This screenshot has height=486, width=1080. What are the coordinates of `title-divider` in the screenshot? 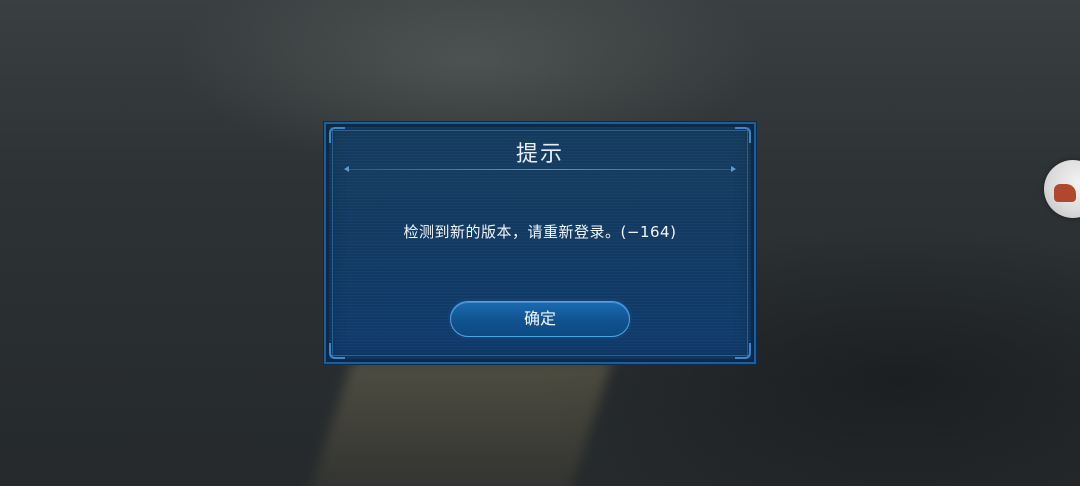 It's located at (540, 169).